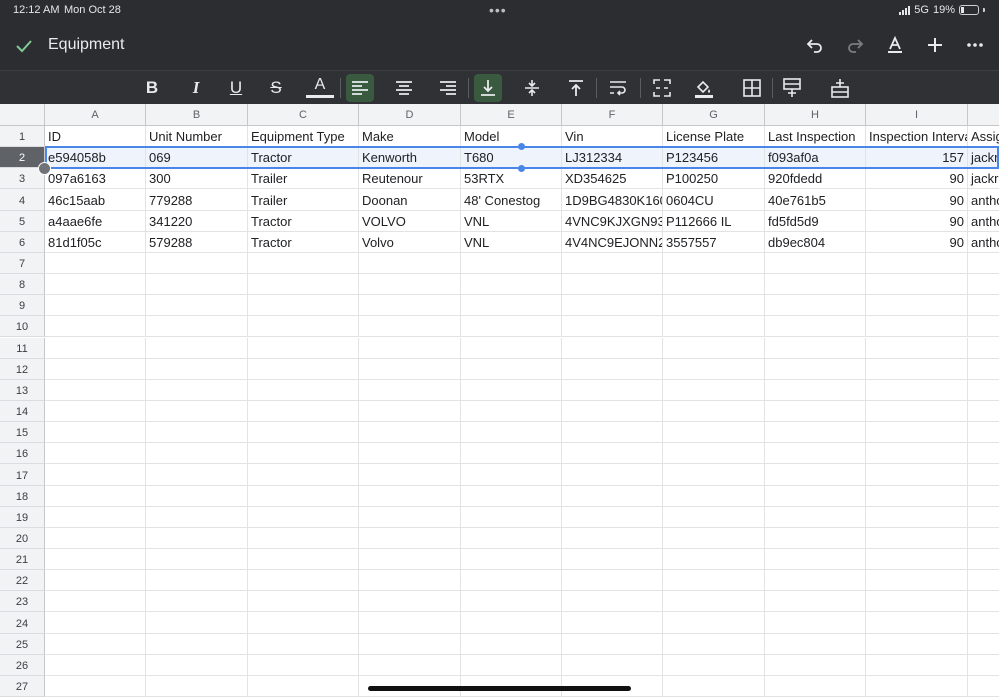  I want to click on more-icon, so click(975, 45).